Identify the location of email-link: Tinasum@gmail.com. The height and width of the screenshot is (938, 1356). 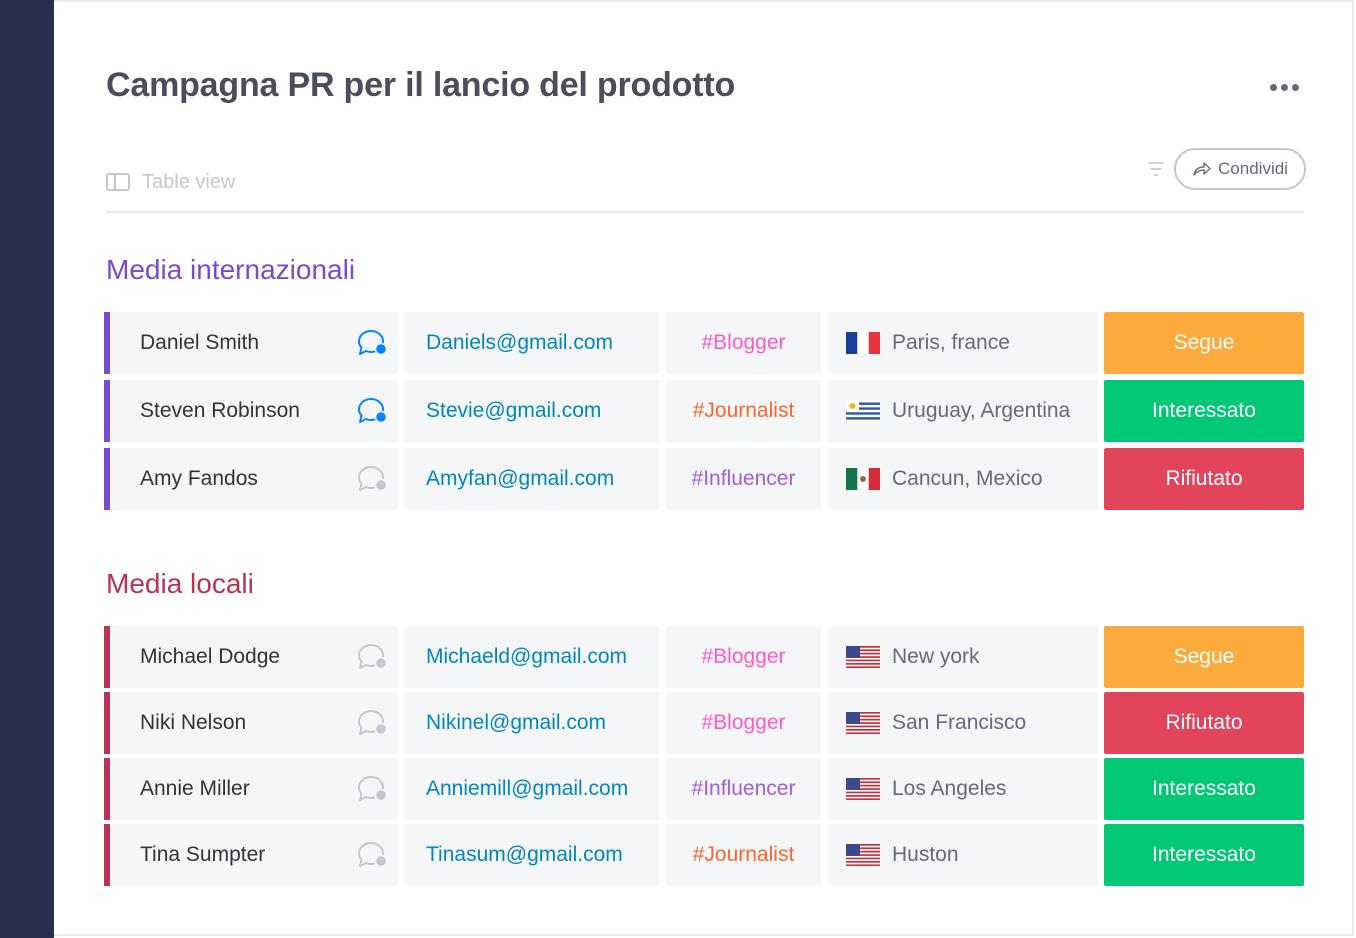
(524, 855).